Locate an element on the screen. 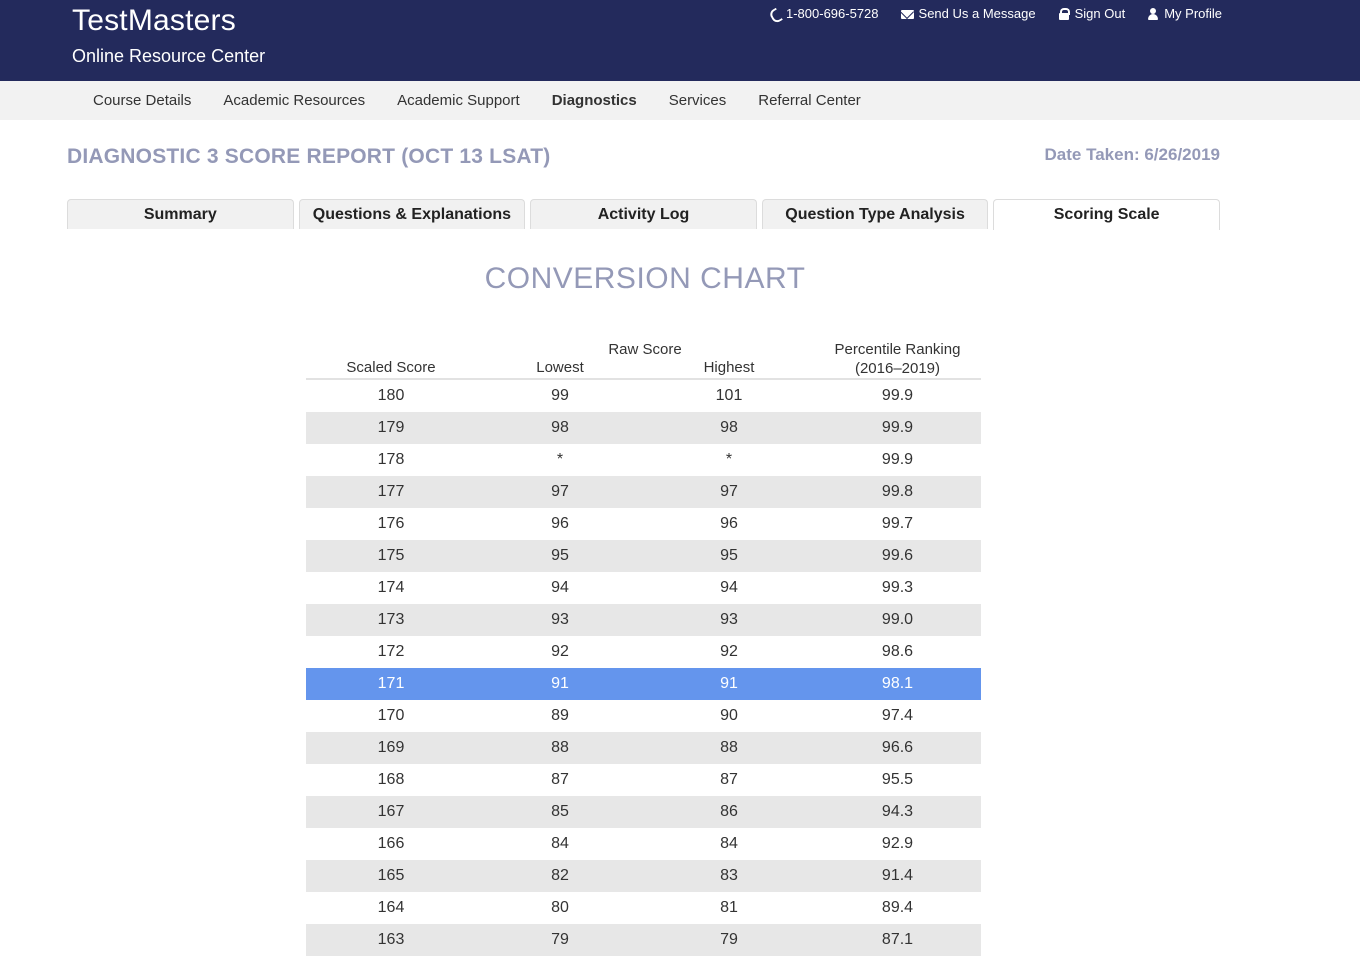  tab-activity-log: Activity Log is located at coordinates (643, 214).